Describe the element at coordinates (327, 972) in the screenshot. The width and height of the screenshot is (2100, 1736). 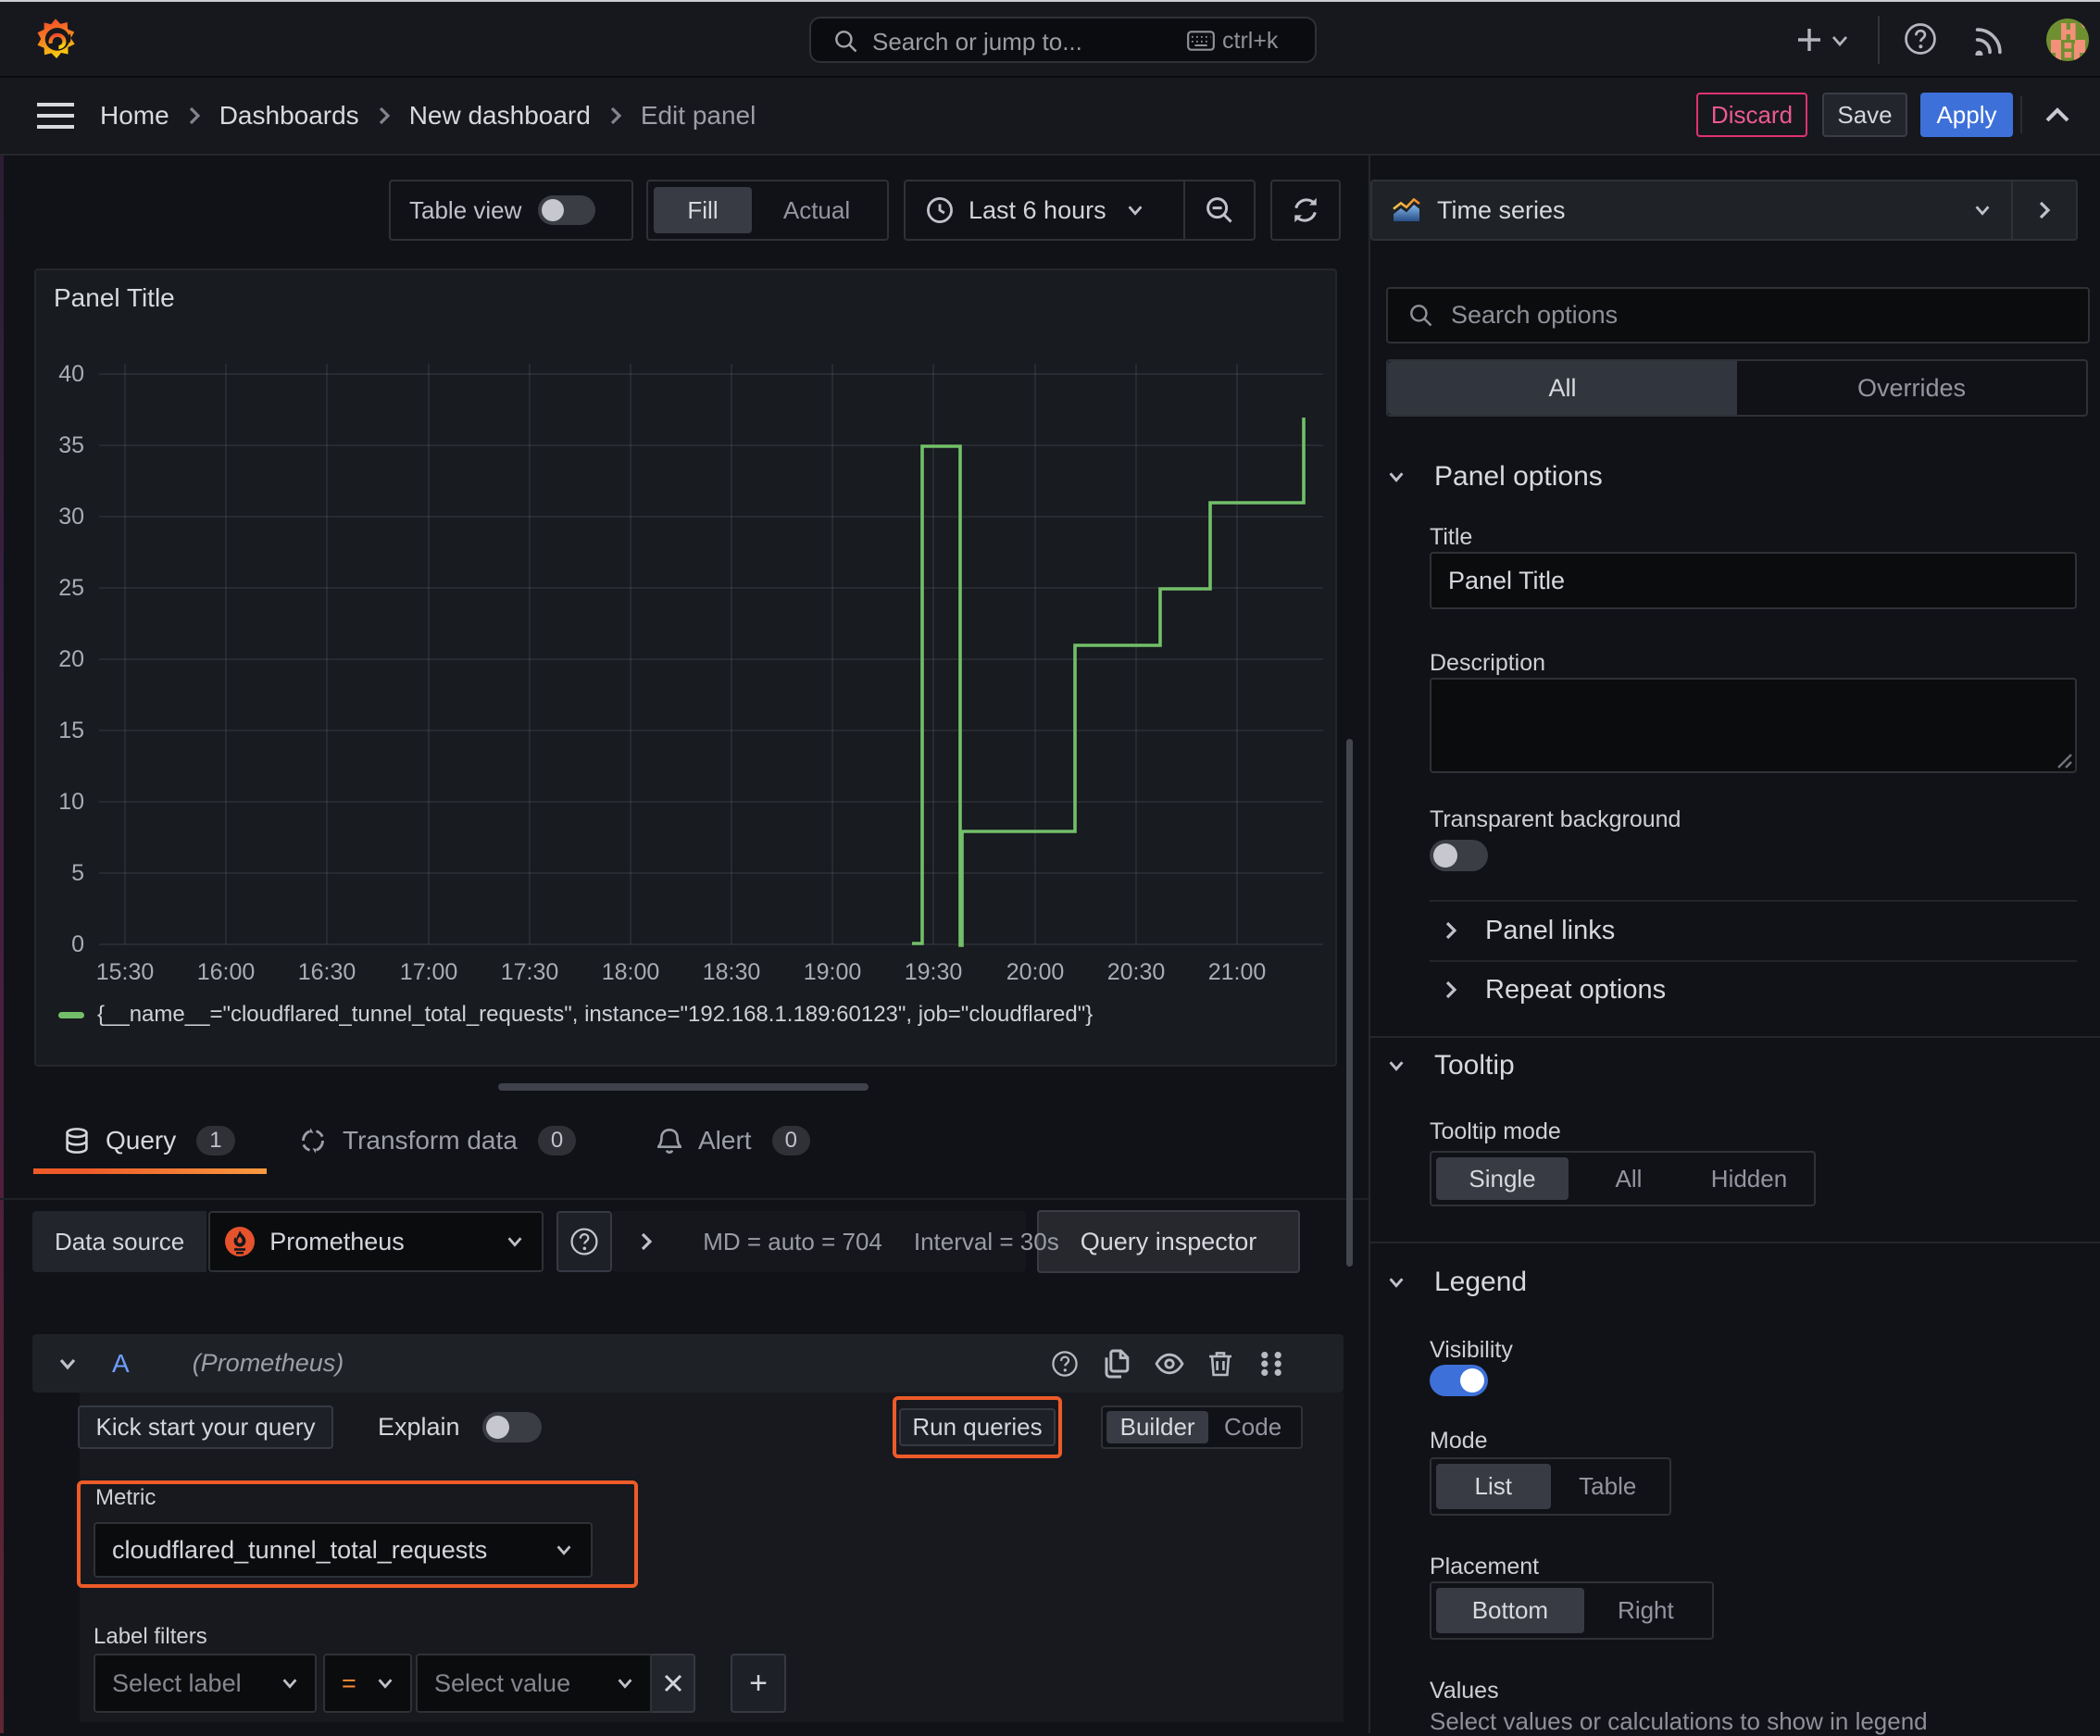
I see `svg-text: 16:30` at that location.